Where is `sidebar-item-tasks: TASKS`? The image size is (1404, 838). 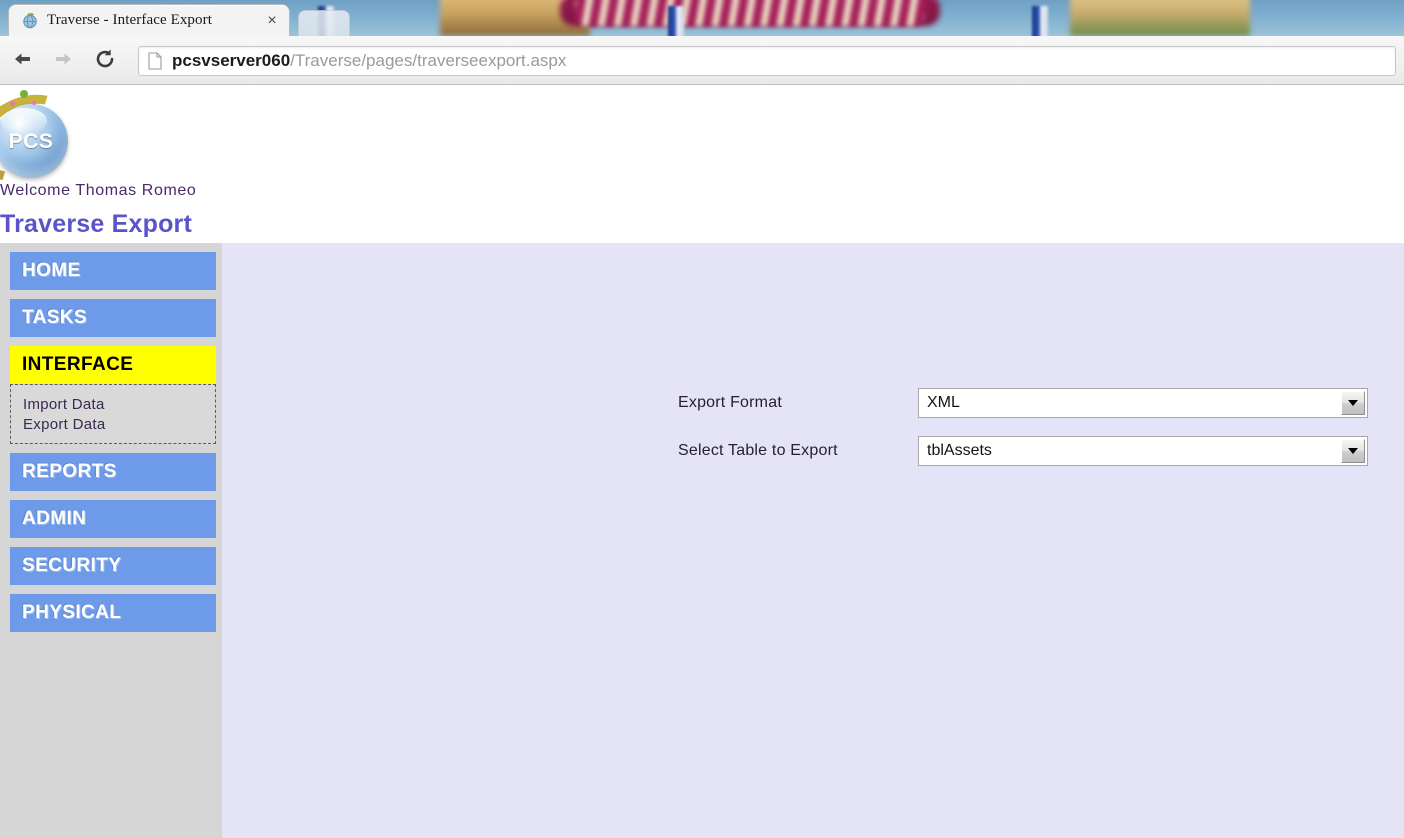
sidebar-item-tasks: TASKS is located at coordinates (113, 318).